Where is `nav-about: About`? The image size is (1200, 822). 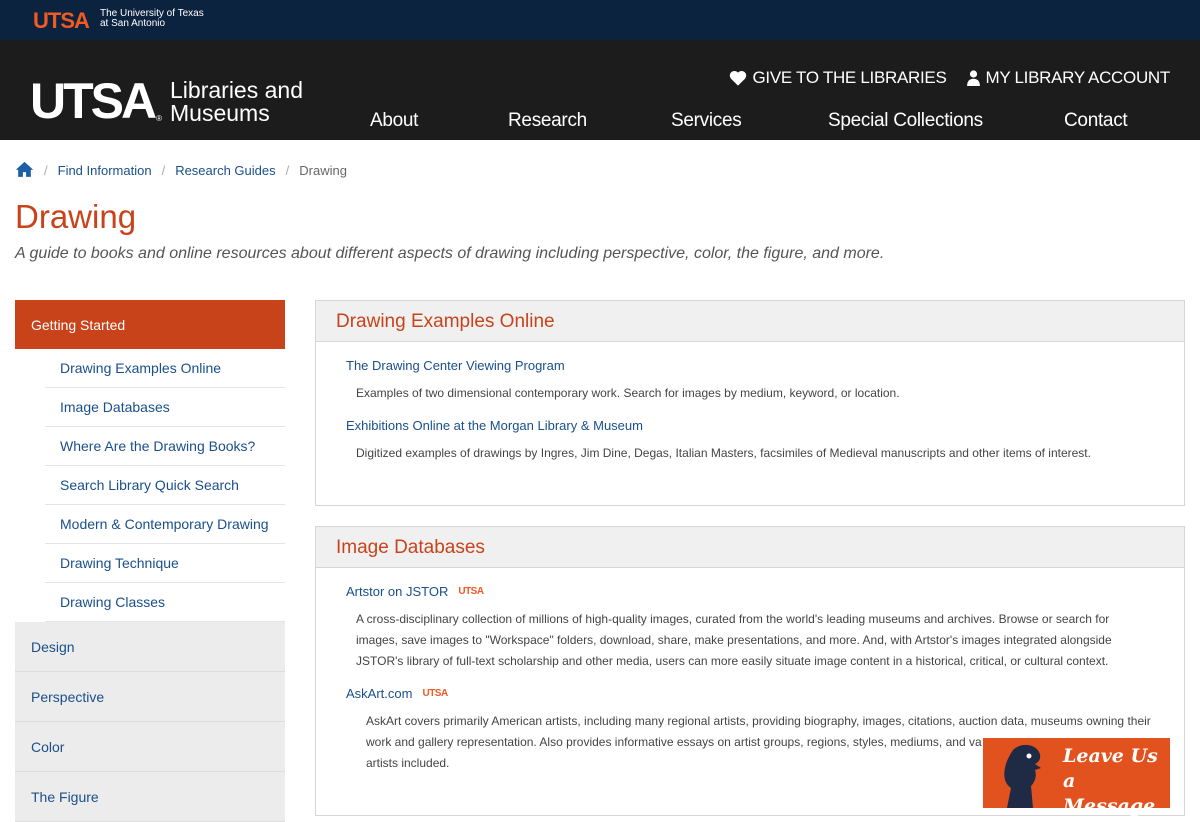 nav-about: About is located at coordinates (394, 121).